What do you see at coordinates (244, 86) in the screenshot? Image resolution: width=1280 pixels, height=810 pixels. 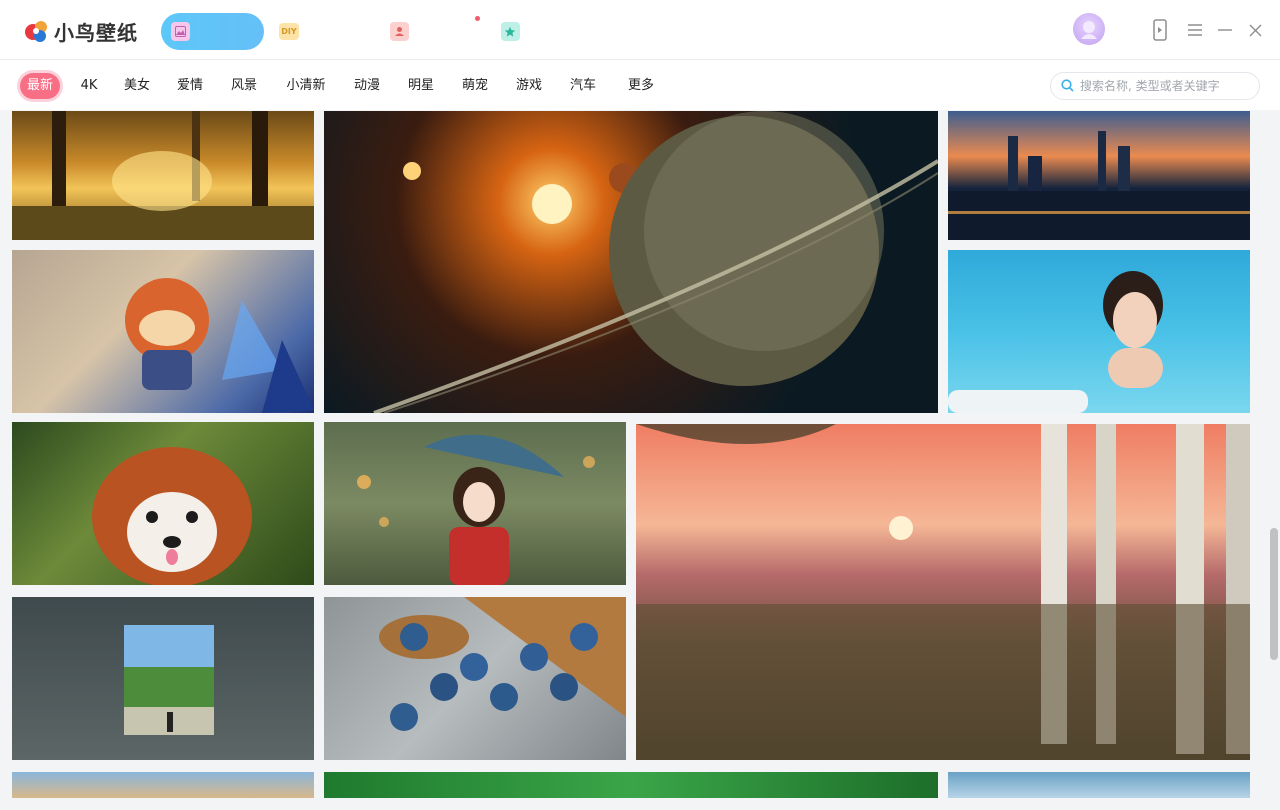 I see `category-scenery: 风景` at bounding box center [244, 86].